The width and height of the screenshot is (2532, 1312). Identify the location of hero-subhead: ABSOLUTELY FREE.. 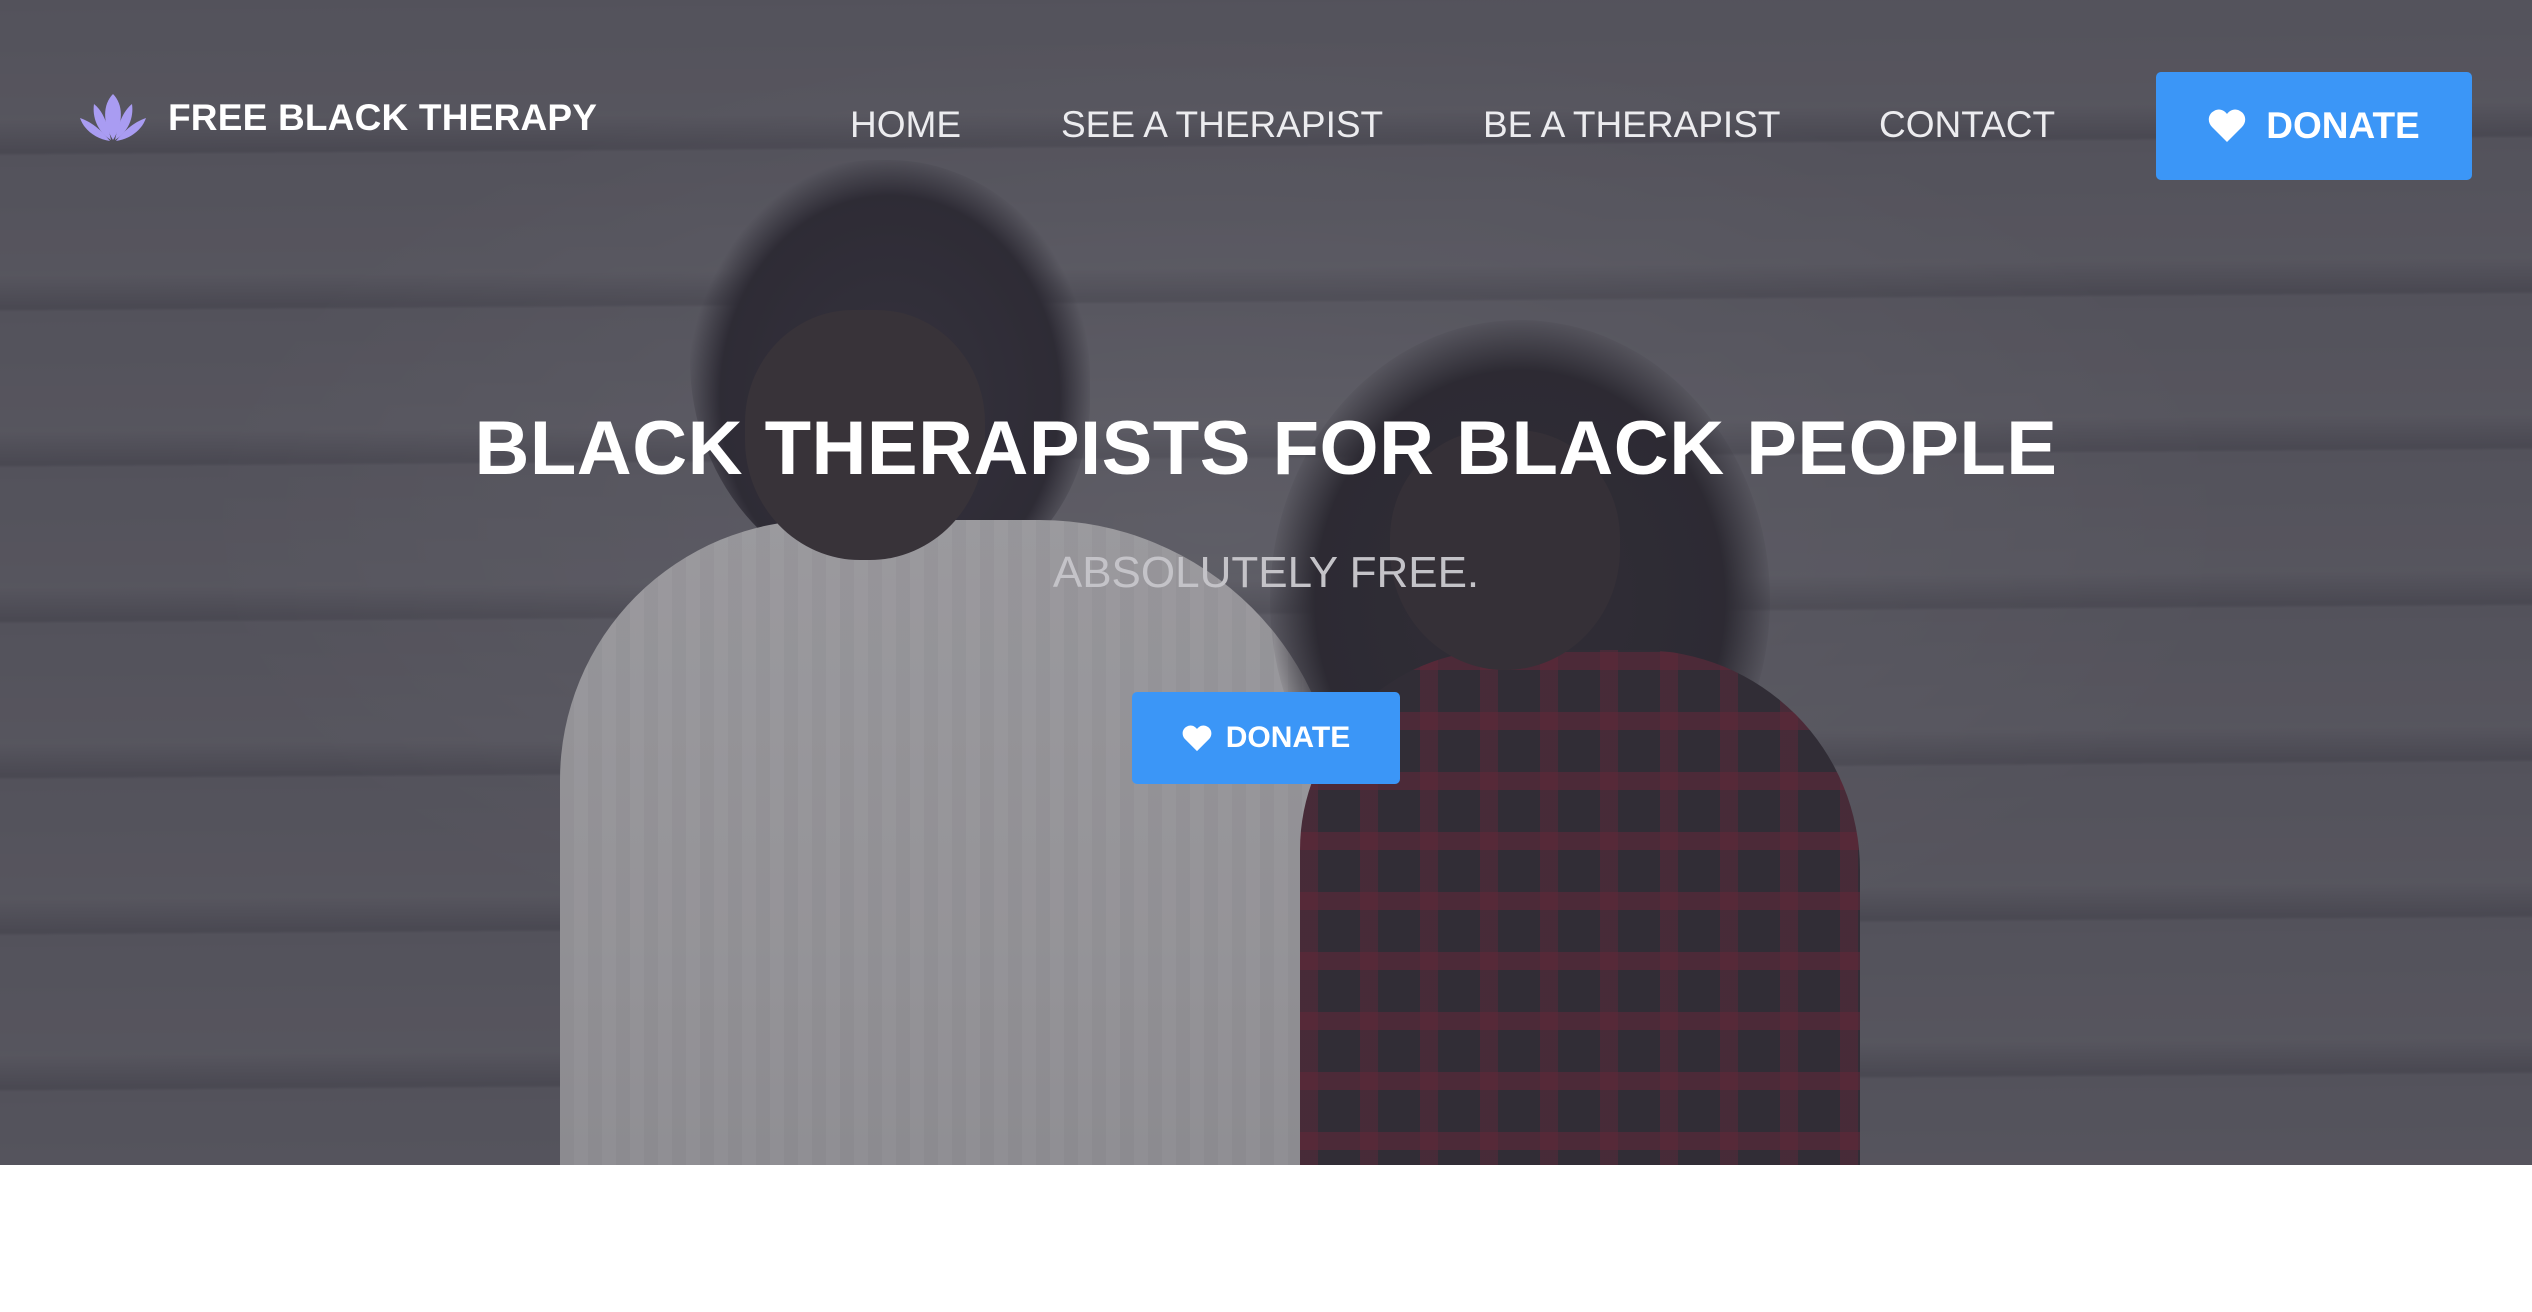
(1266, 572).